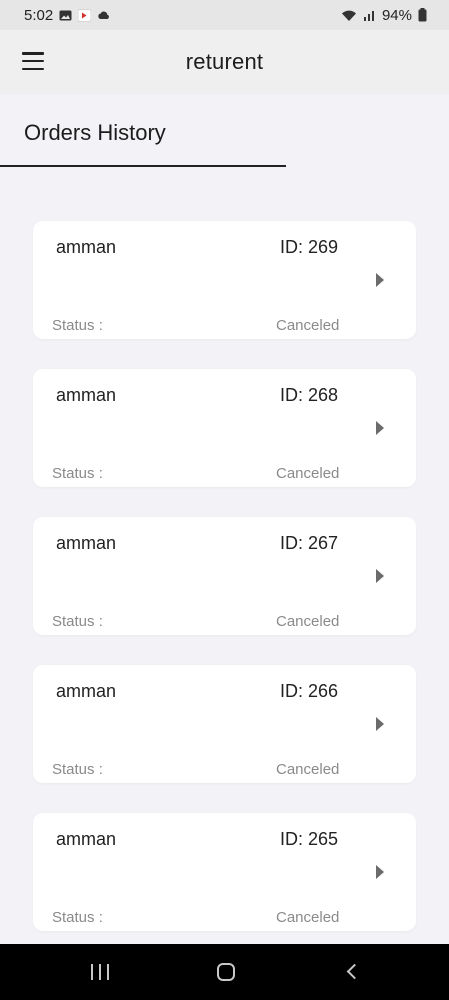 This screenshot has height=1000, width=449. I want to click on order-card: amman ID: 269 Status : Canceled, so click(224, 280).